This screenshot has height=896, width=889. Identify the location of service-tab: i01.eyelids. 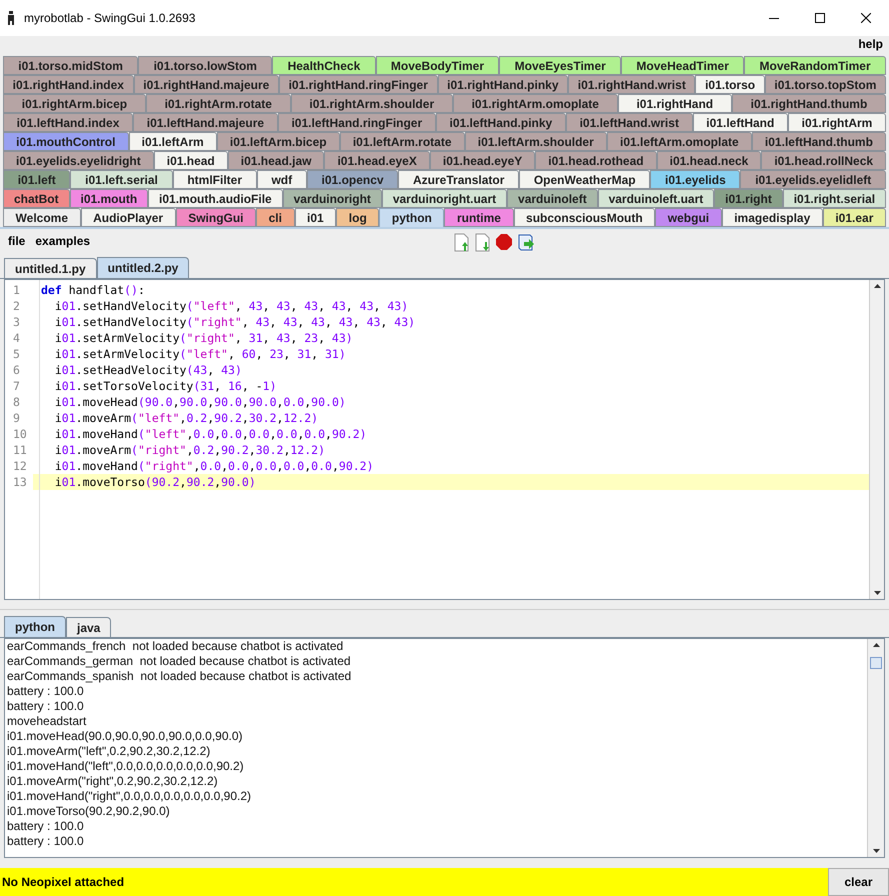
(695, 179).